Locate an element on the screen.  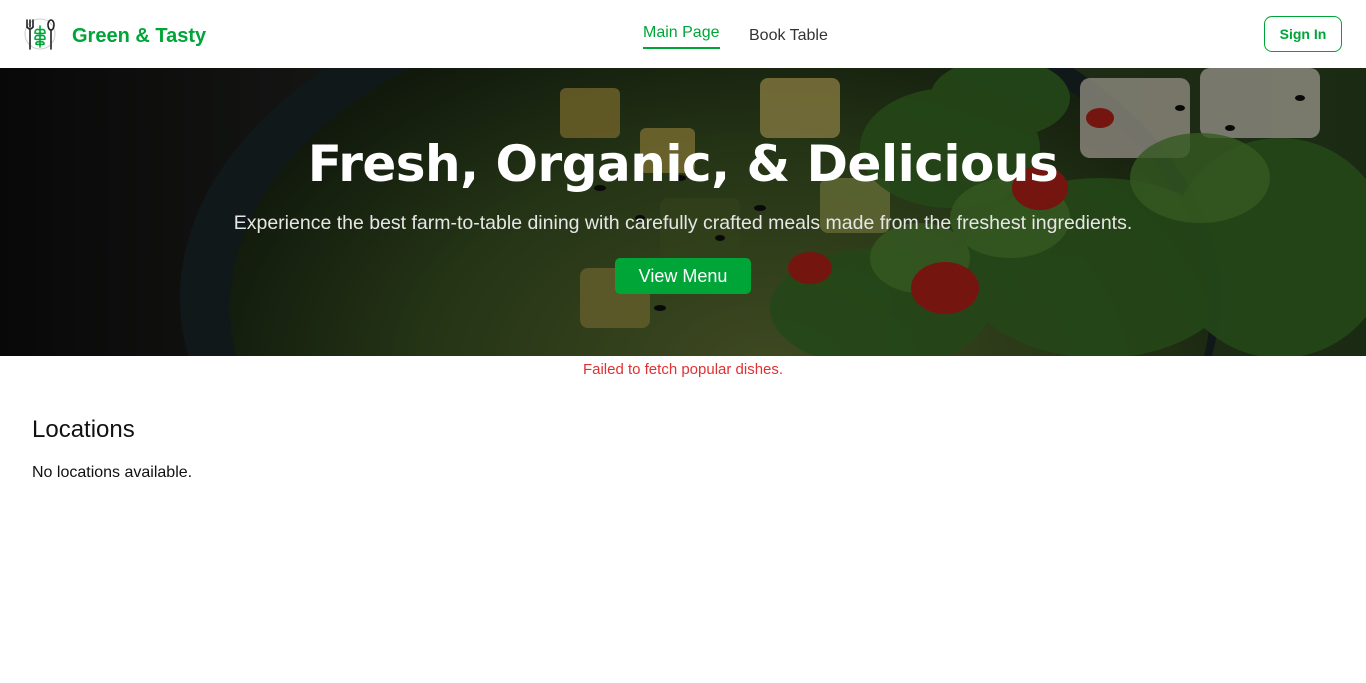
nav-main-page: Main Page is located at coordinates (681, 35).